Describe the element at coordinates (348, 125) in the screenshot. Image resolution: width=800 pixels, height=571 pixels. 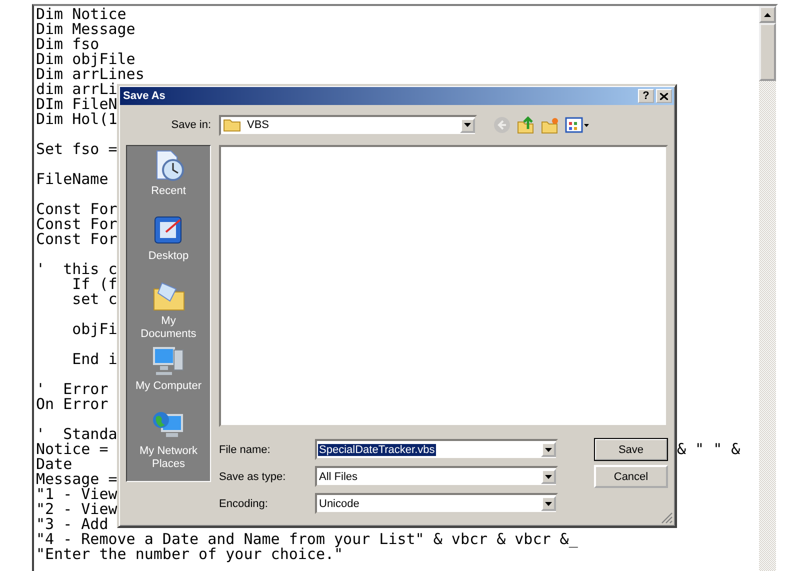
I see `save-in-dropdown: VBS` at that location.